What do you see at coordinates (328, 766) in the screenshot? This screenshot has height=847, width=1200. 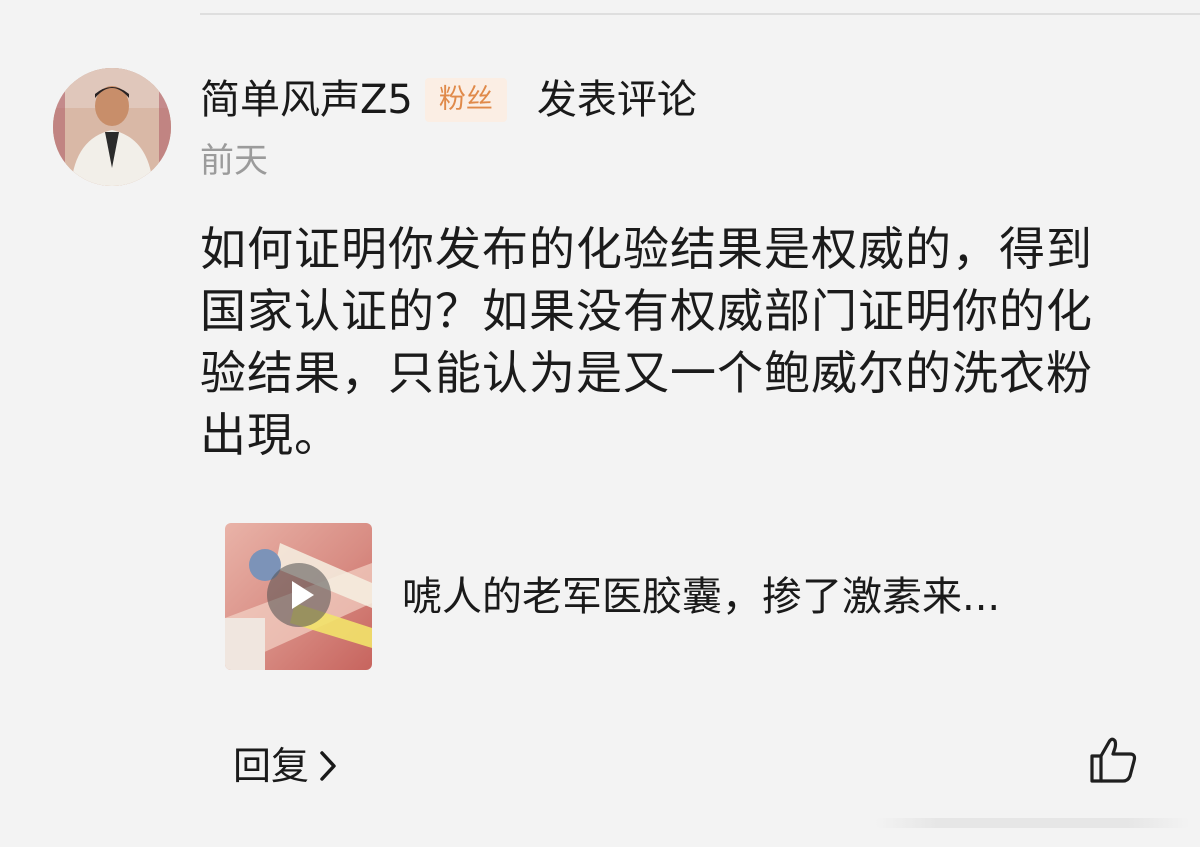 I see `chevron-right-icon` at bounding box center [328, 766].